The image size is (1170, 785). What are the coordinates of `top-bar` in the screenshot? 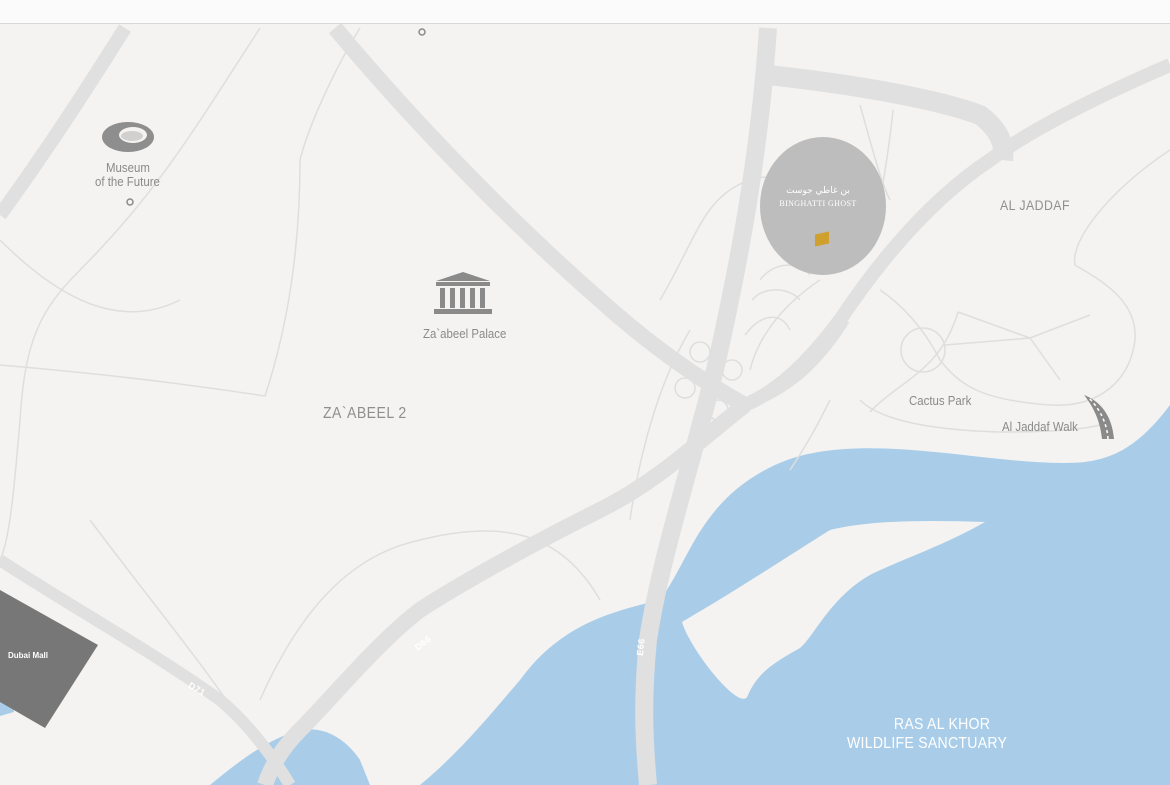 It's located at (585, 12).